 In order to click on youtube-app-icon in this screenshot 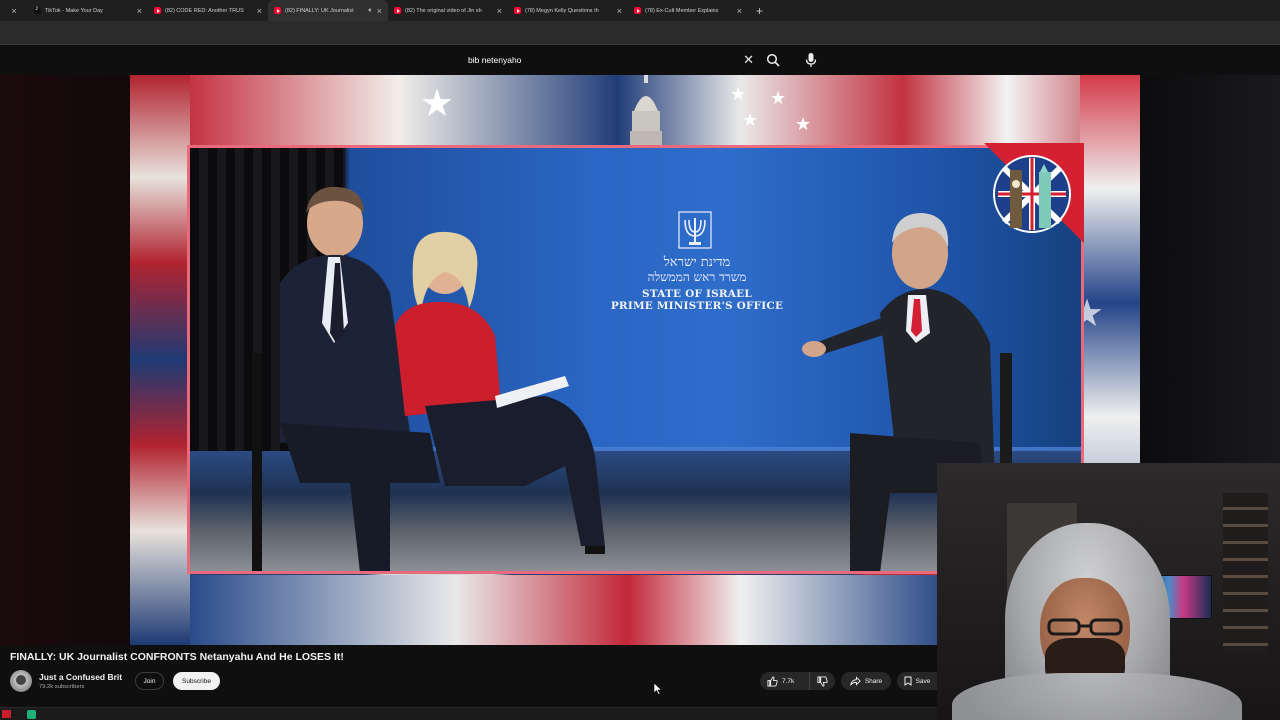, I will do `click(6, 714)`.